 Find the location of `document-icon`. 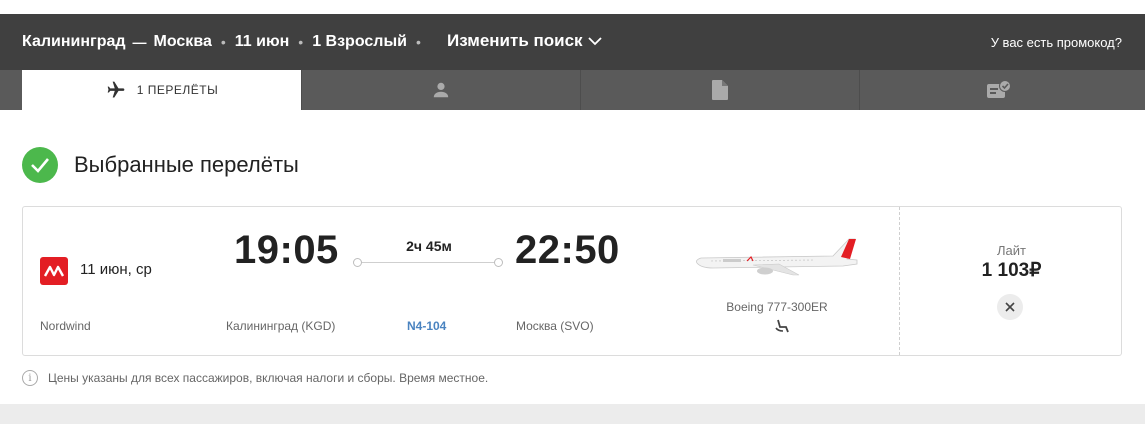

document-icon is located at coordinates (720, 90).